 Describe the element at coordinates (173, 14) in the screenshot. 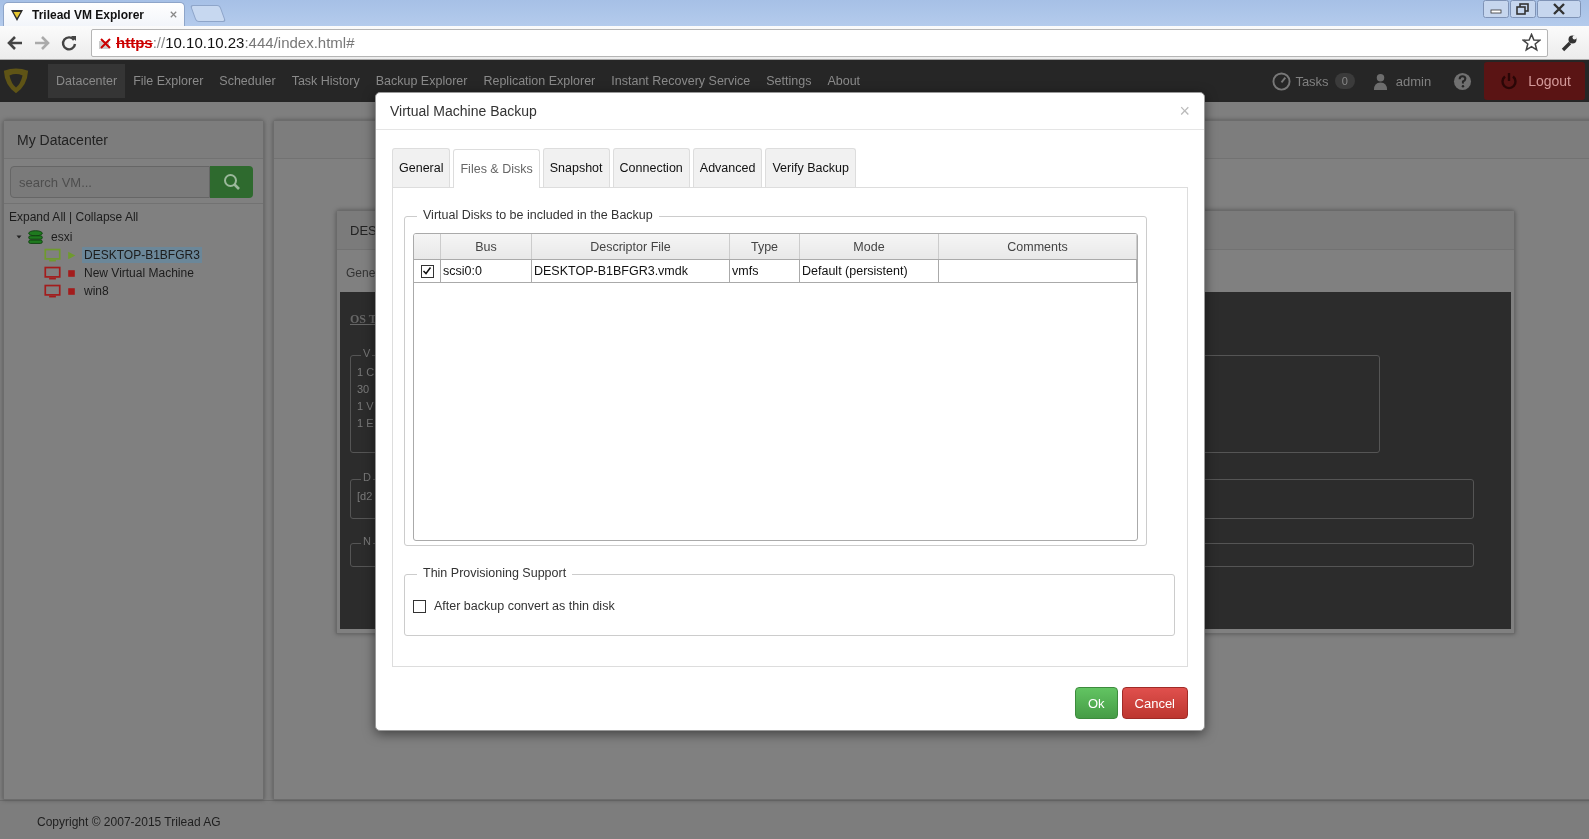

I see `close-tab-icon` at that location.